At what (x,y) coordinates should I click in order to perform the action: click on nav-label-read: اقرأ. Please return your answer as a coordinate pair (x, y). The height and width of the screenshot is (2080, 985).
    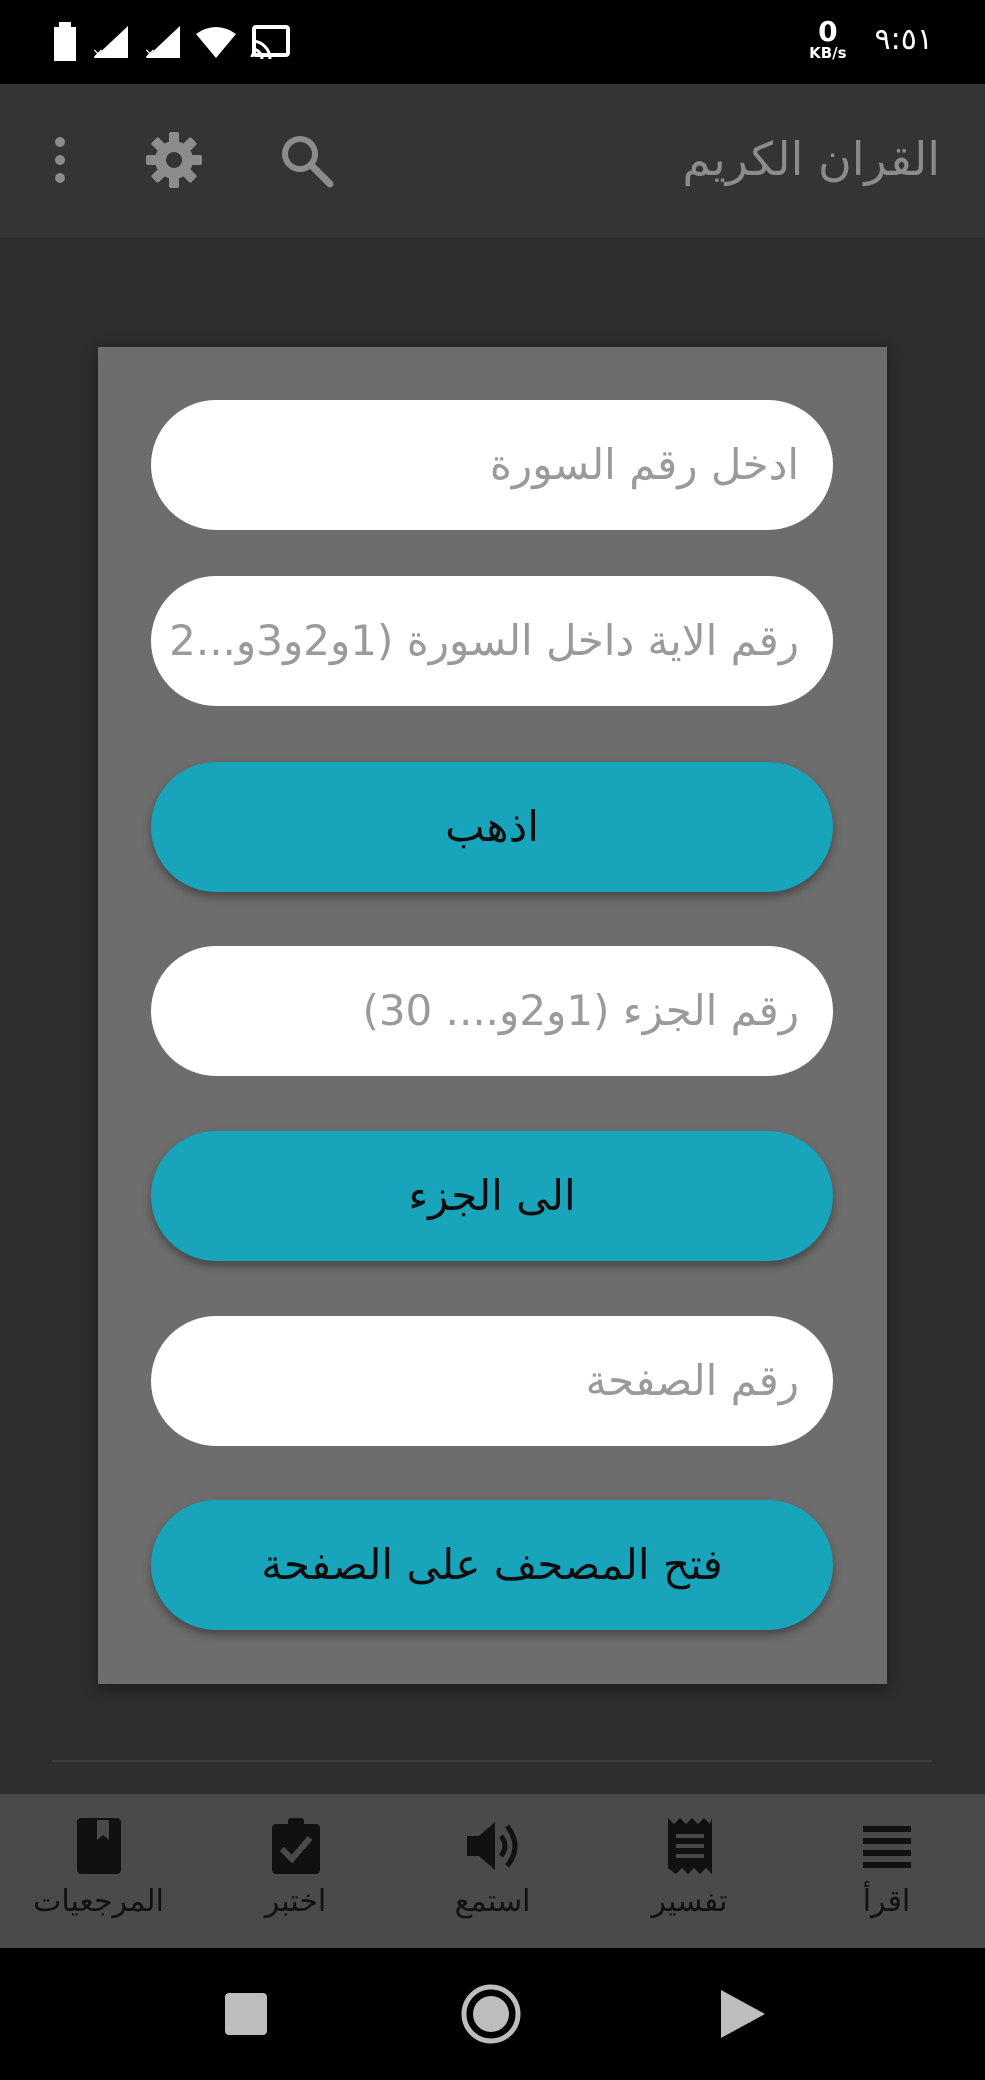
    Looking at the image, I should click on (886, 1901).